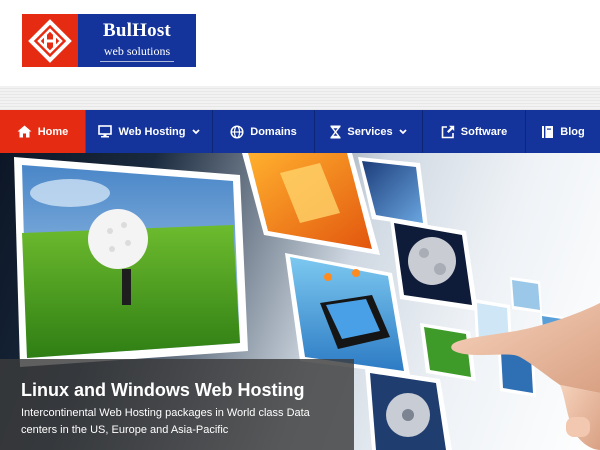 The height and width of the screenshot is (450, 600). Describe the element at coordinates (24, 131) in the screenshot. I see `home-icon` at that location.